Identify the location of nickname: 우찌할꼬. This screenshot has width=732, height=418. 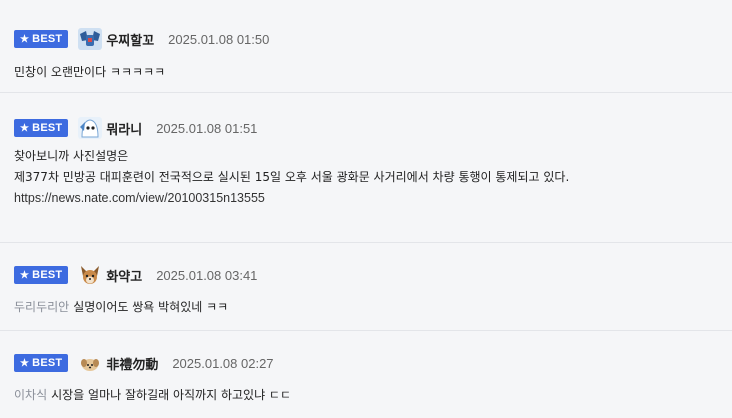
(130, 39).